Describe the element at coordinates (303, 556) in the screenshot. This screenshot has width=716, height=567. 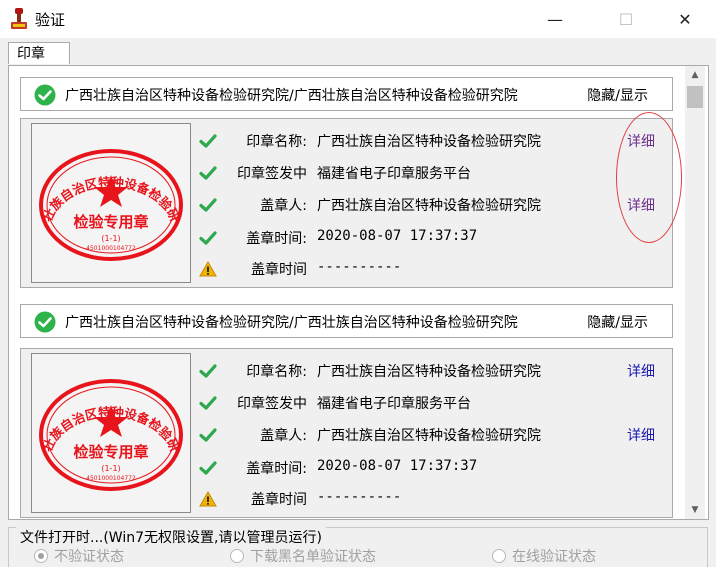
I see `radio-blacklist-verify: 下载黑名单验证状态` at that location.